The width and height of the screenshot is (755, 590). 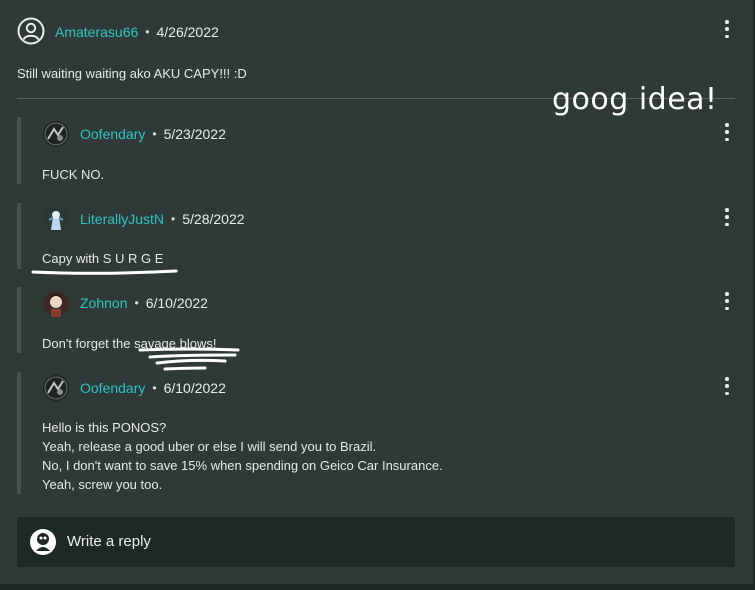 I want to click on reply-header: Zohnon • 6/10/2022, so click(x=144, y=303).